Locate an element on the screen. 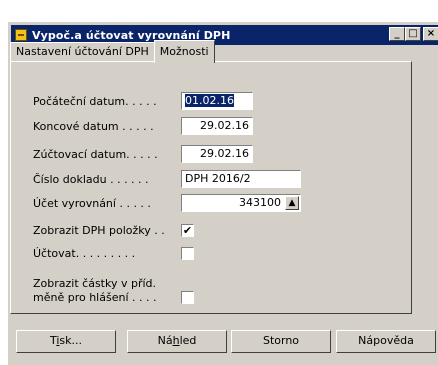 The height and width of the screenshot is (365, 438). start-date-input: 01.02.16 is located at coordinates (217, 101).